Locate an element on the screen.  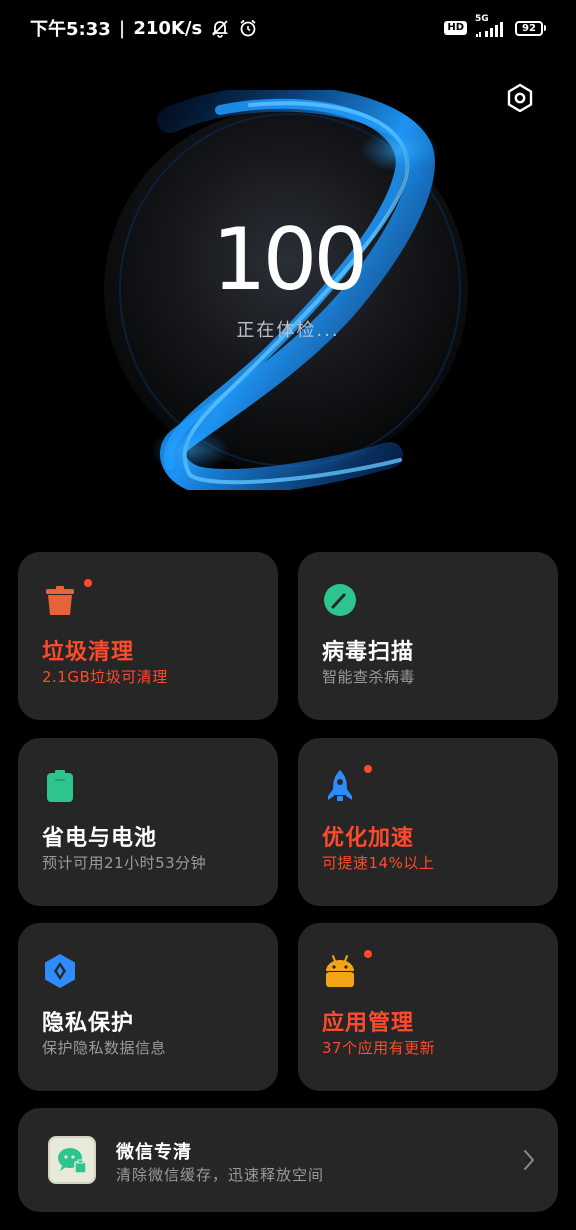
card-subtitle: 预计可用21小时53分钟 is located at coordinates (124, 863).